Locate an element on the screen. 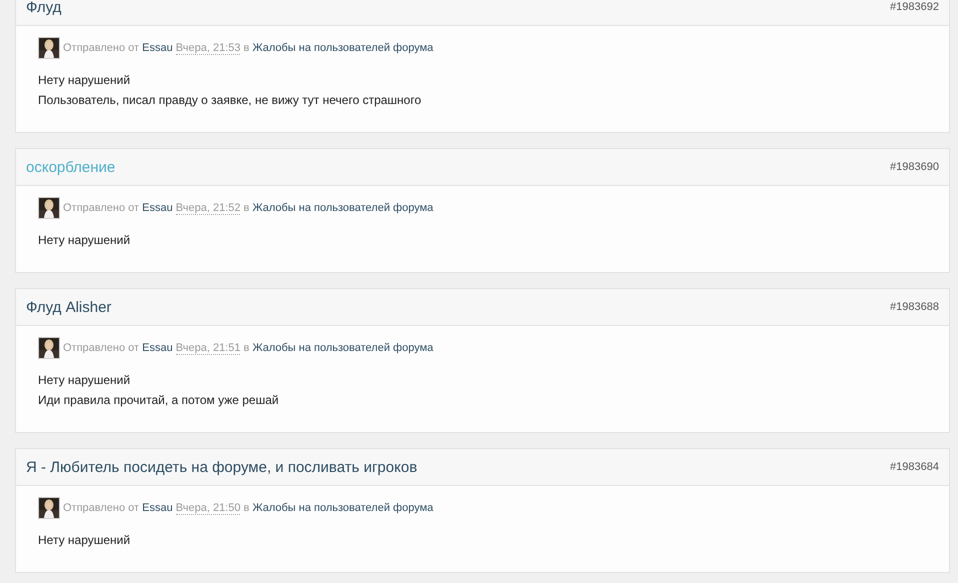  post-number: #1983684 is located at coordinates (914, 467).